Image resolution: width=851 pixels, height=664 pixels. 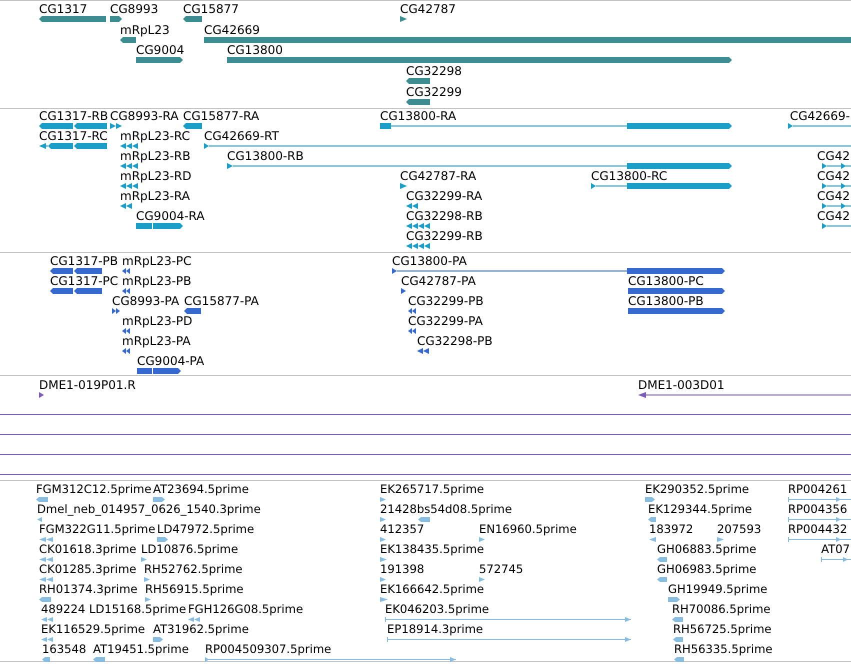 What do you see at coordinates (255, 50) in the screenshot?
I see `gene-label: CG13800` at bounding box center [255, 50].